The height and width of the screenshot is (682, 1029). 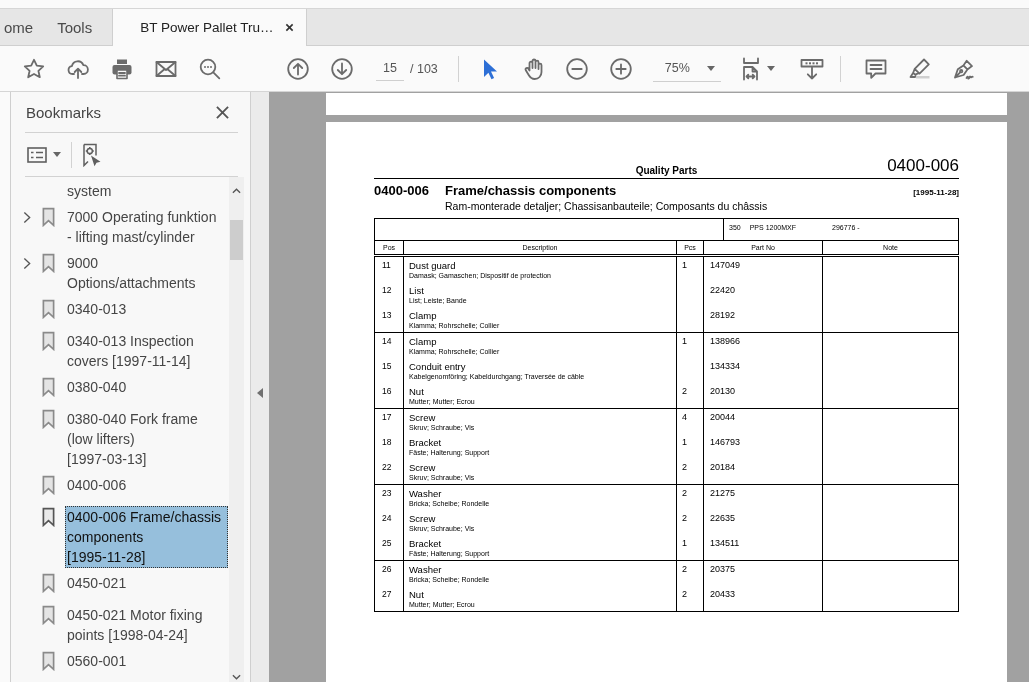 What do you see at coordinates (576, 68) in the screenshot?
I see `zoom-out-icon` at bounding box center [576, 68].